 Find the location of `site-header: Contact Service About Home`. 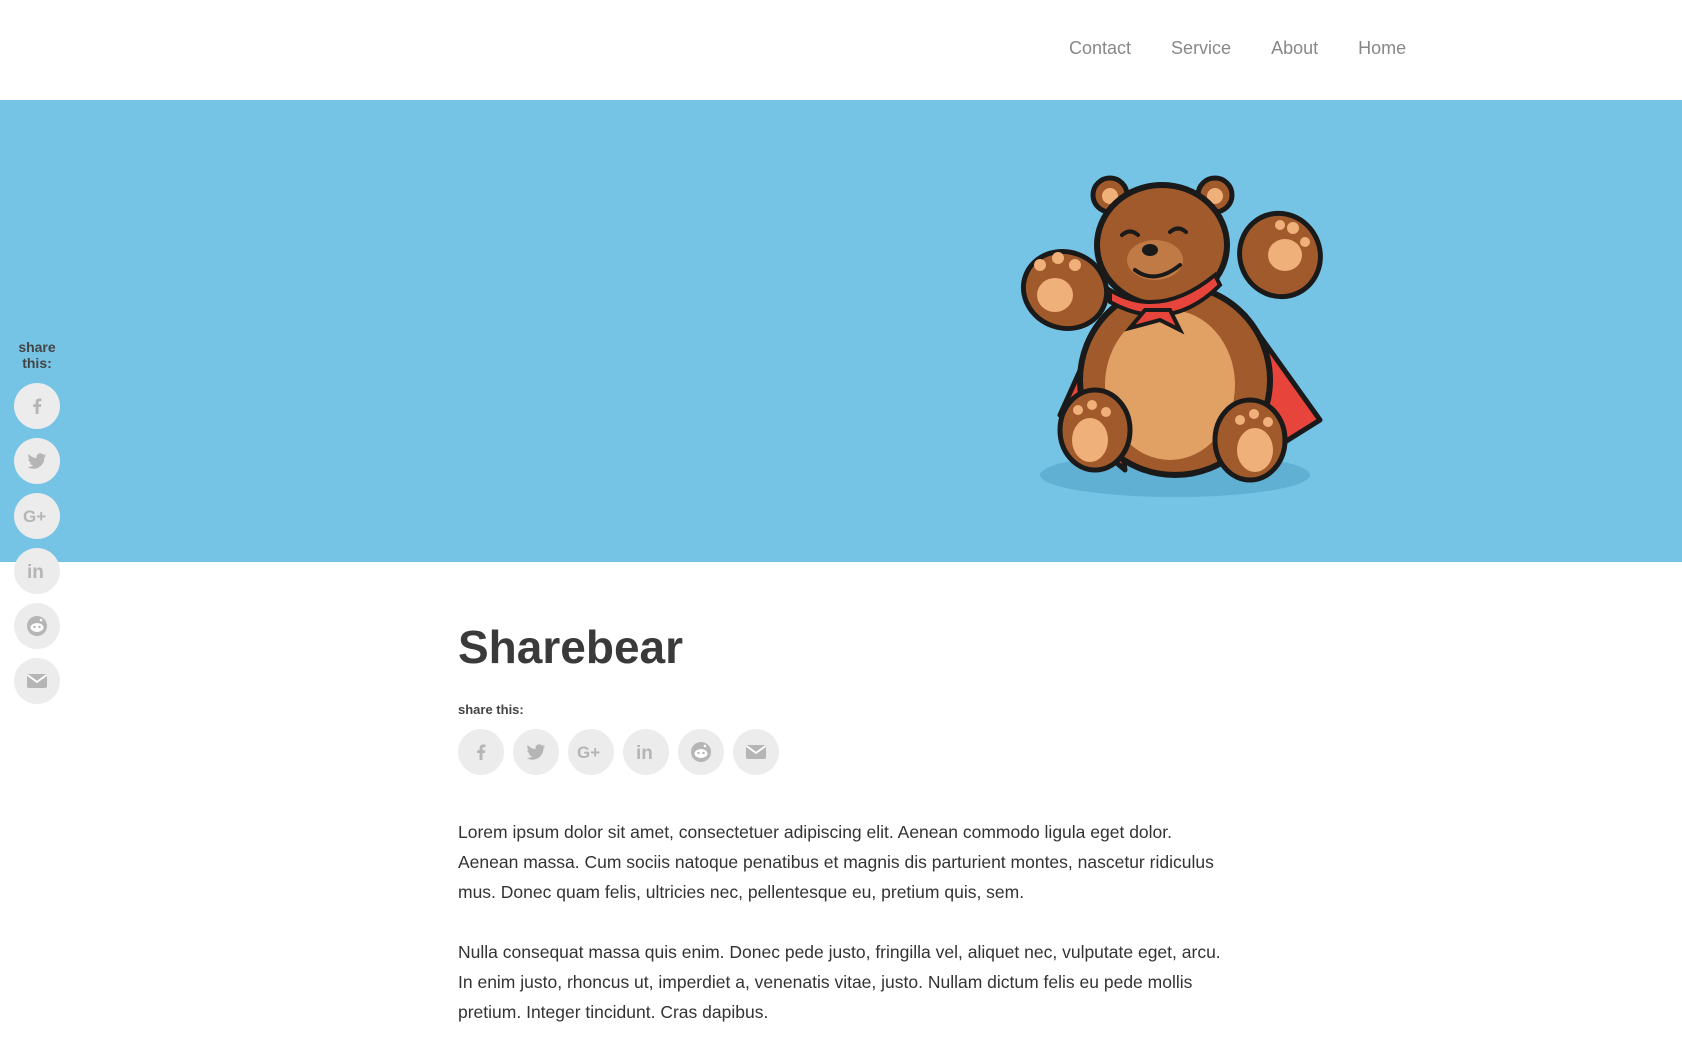

site-header: Contact Service About Home is located at coordinates (841, 50).